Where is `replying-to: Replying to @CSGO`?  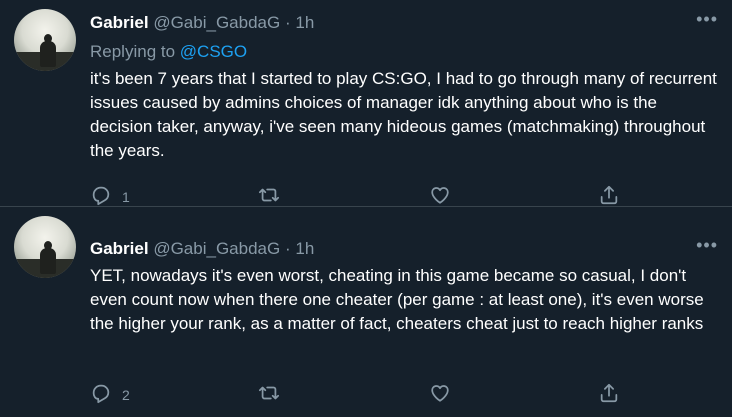
replying-to: Replying to @CSGO is located at coordinates (168, 52).